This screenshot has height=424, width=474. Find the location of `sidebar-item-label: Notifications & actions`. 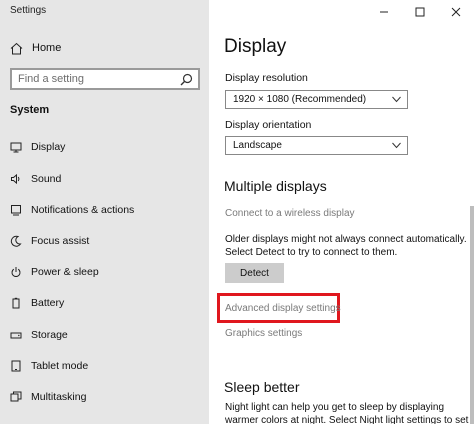

sidebar-item-label: Notifications & actions is located at coordinates (83, 210).